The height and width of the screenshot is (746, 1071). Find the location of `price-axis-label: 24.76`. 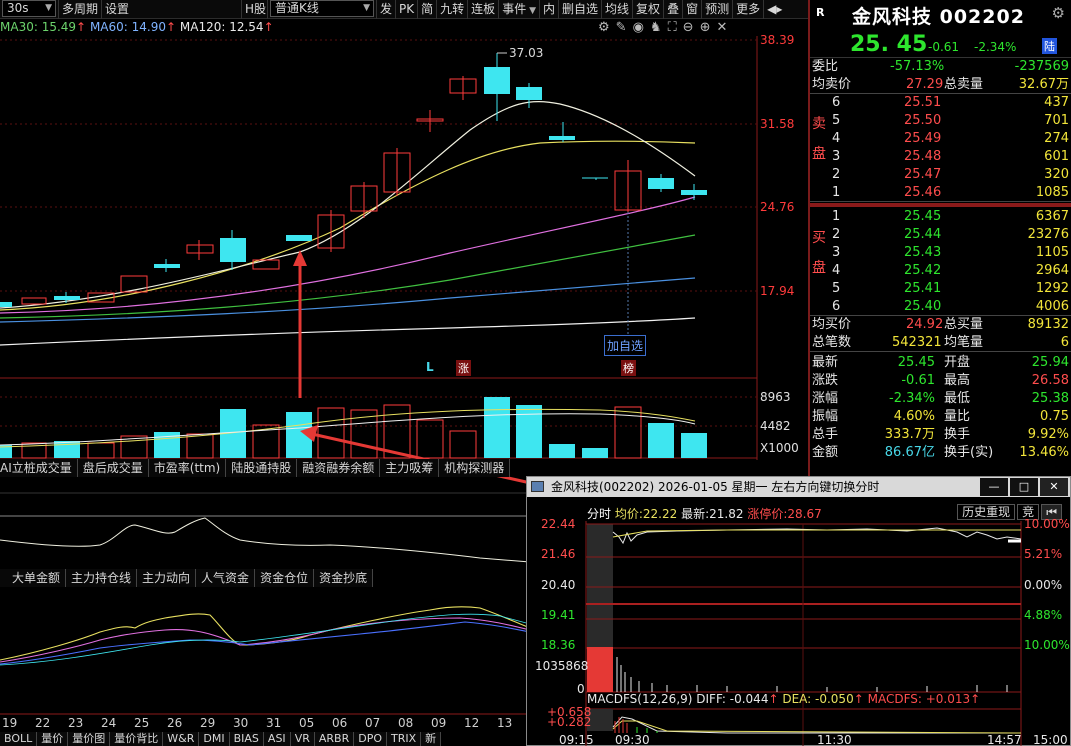

price-axis-label: 24.76 is located at coordinates (777, 207).